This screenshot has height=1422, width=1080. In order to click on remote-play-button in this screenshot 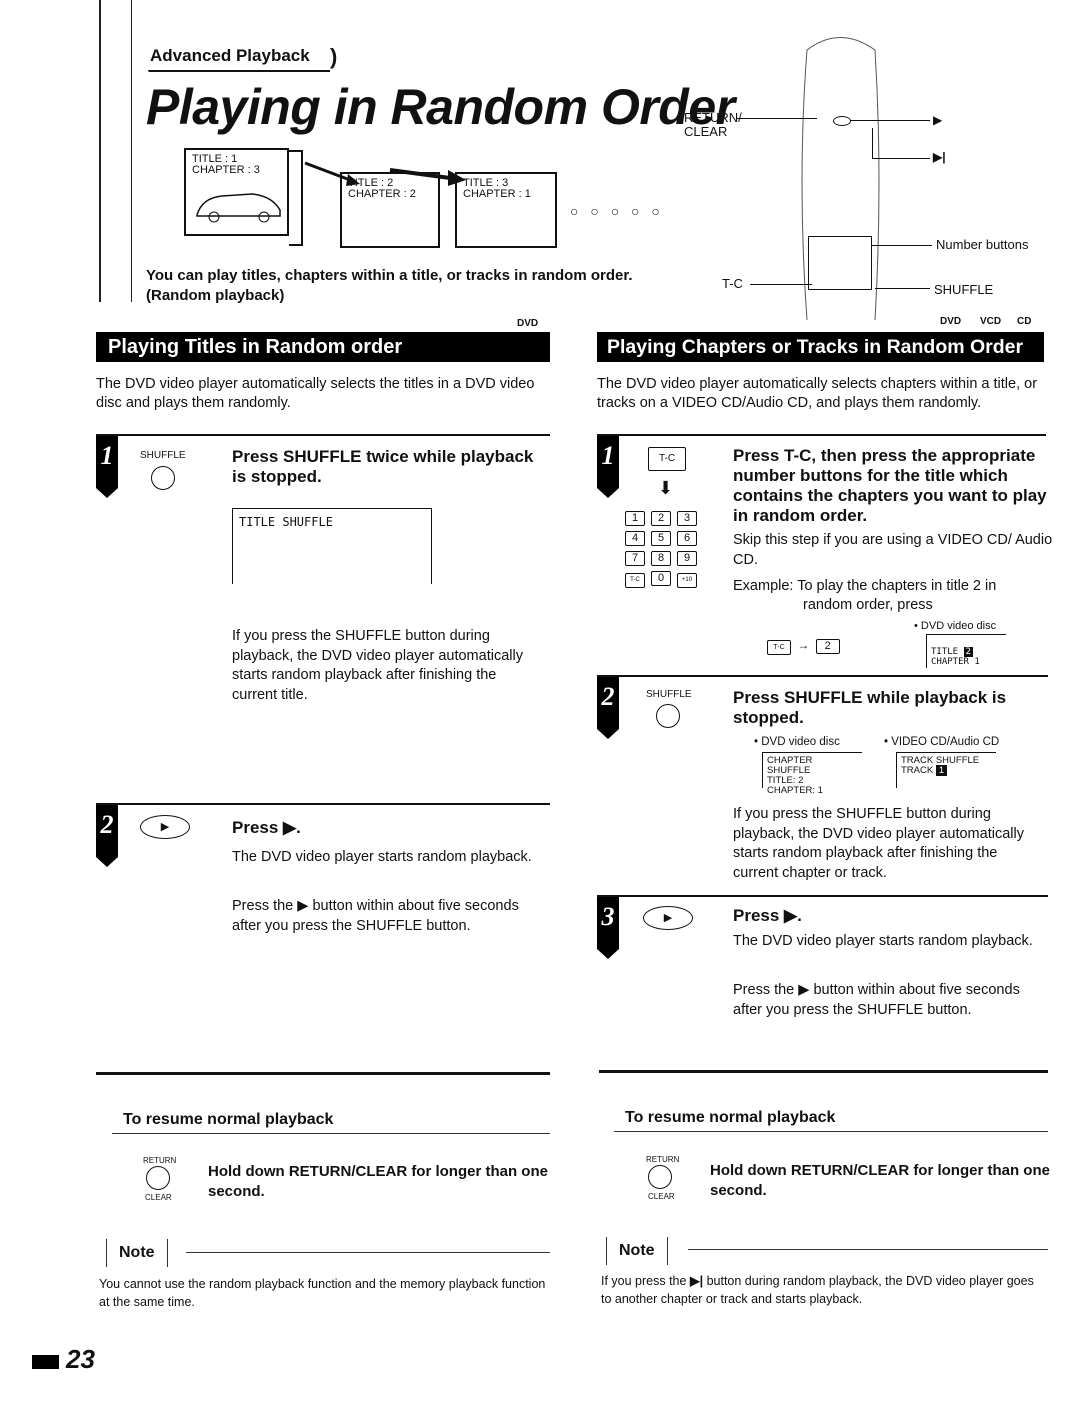, I will do `click(842, 121)`.